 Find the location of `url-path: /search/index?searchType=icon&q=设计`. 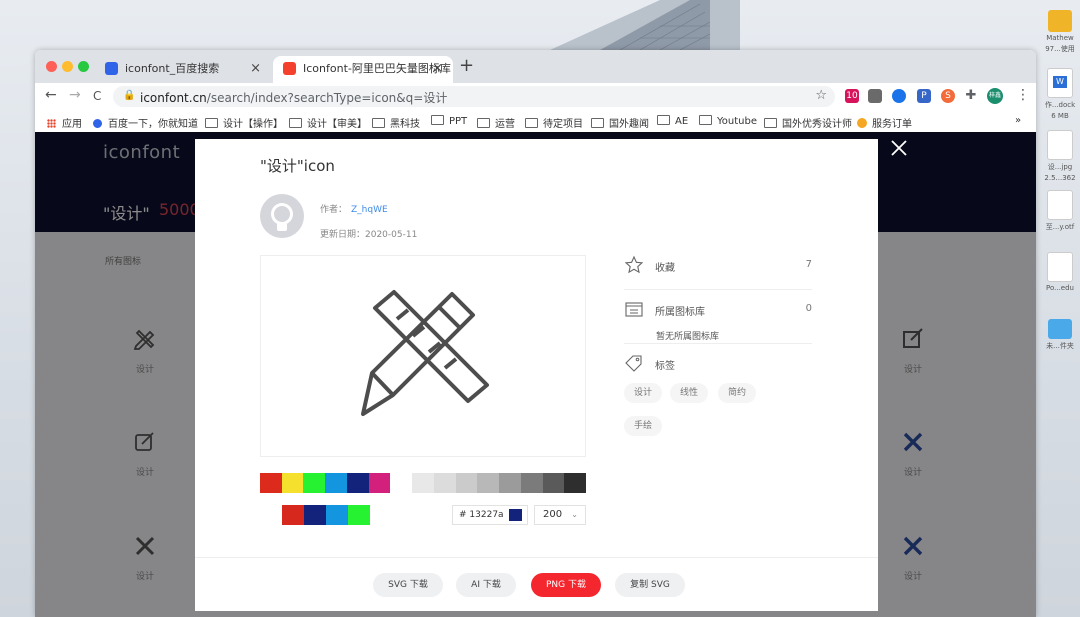

url-path: /search/index?searchType=icon&q=设计 is located at coordinates (327, 98).